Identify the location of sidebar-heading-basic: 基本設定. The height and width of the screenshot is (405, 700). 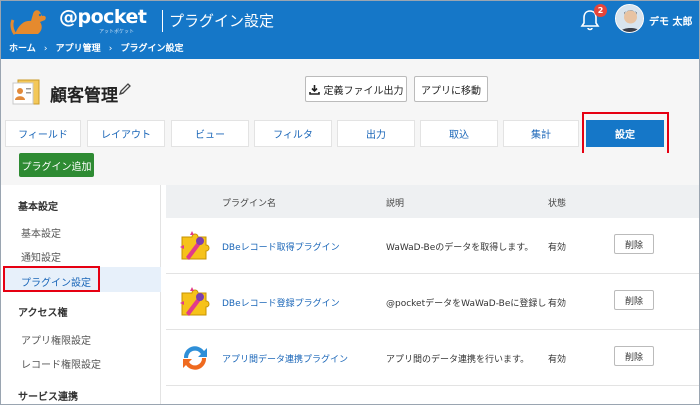
(38, 207).